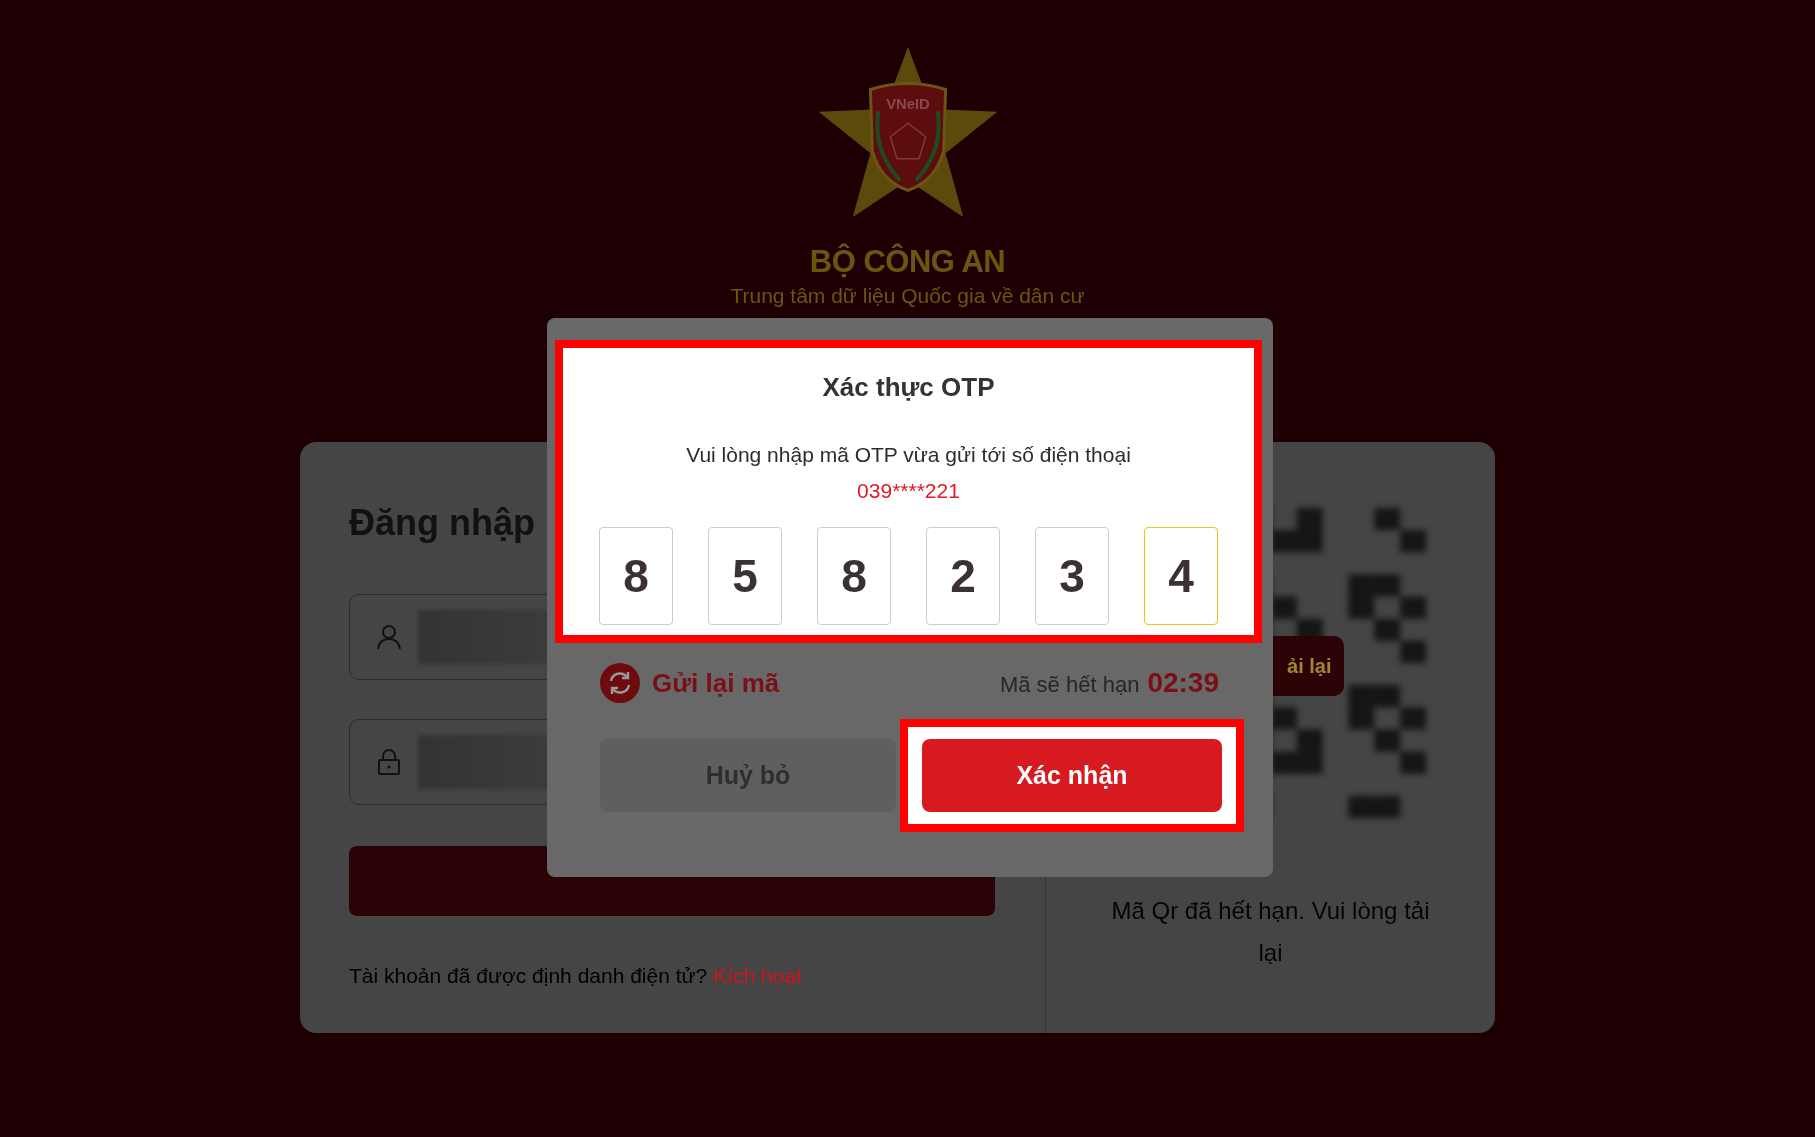 The image size is (1815, 1137). I want to click on qr-expired-message: Mã Qr đã hết hạn. Vui lòng tải lại, so click(1270, 932).